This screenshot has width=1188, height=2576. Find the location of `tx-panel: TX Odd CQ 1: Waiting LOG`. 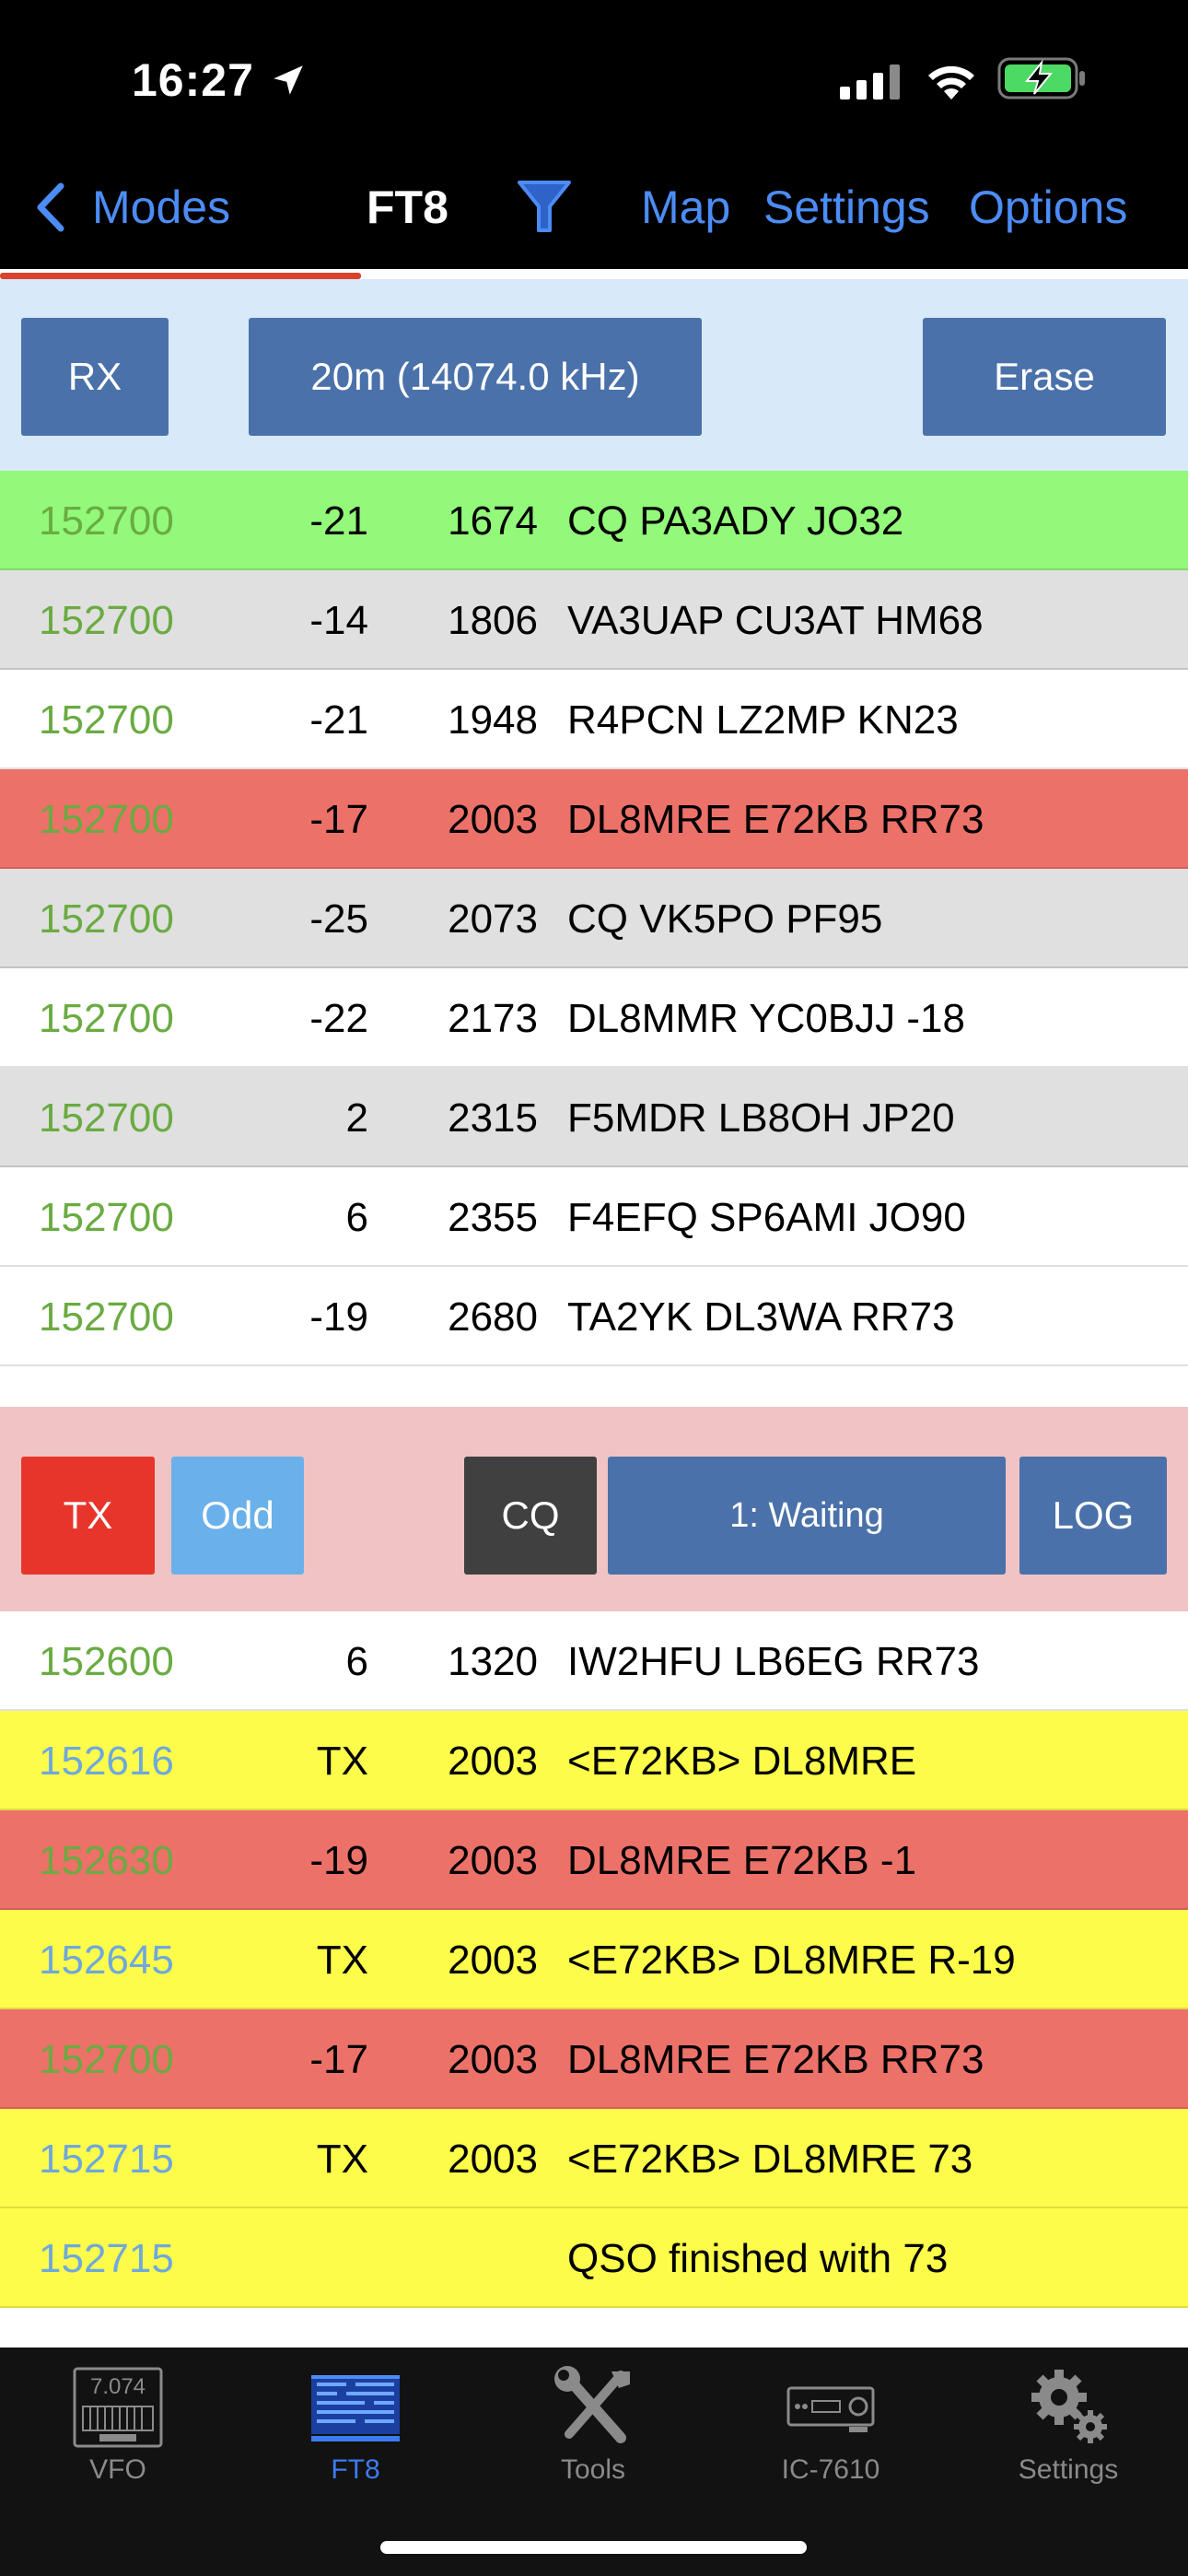

tx-panel: TX Odd CQ 1: Waiting LOG is located at coordinates (594, 1509).